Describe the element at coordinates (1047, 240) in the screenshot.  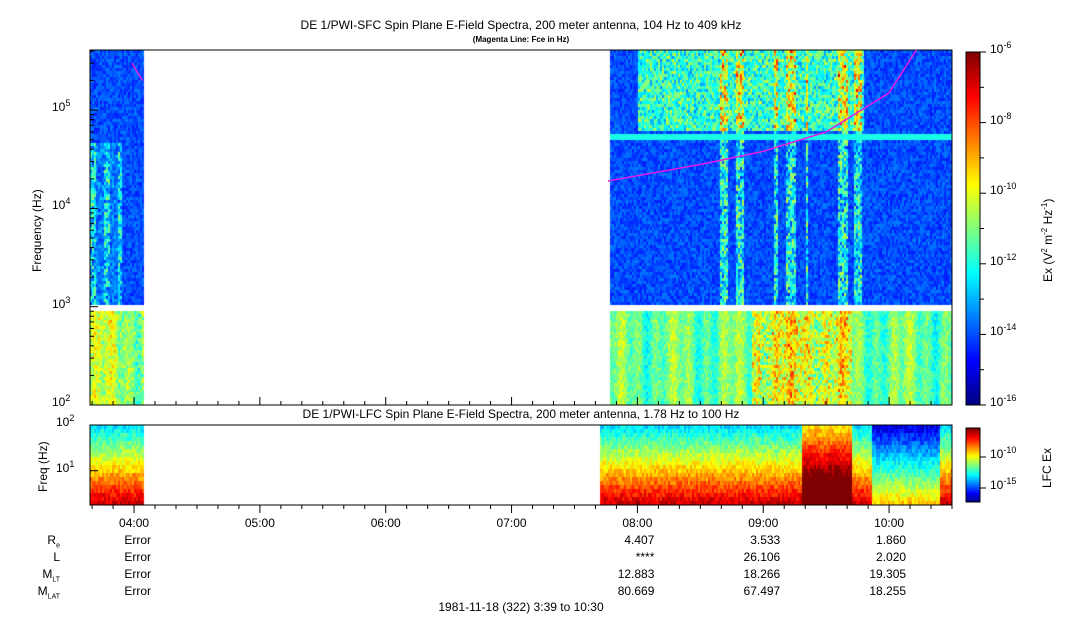
I see `sfc-colorbar-label: Ex (V2 m-2 Hz-1)` at that location.